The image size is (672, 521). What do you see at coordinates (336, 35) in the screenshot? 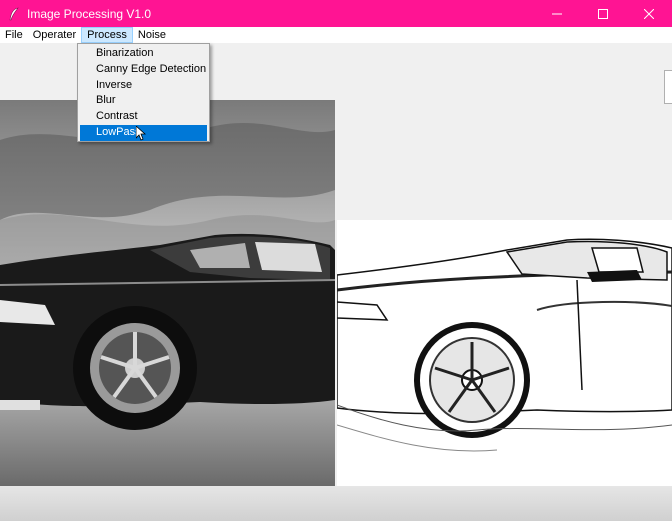
I see `menu-bar: File Operater Process Noise` at bounding box center [336, 35].